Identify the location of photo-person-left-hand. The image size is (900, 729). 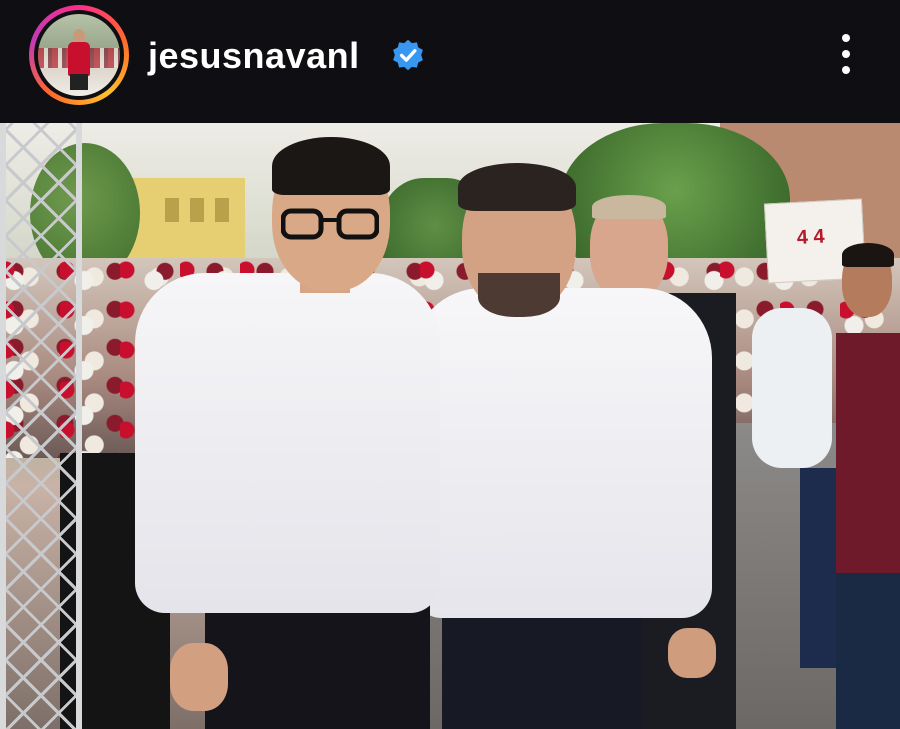
(199, 677).